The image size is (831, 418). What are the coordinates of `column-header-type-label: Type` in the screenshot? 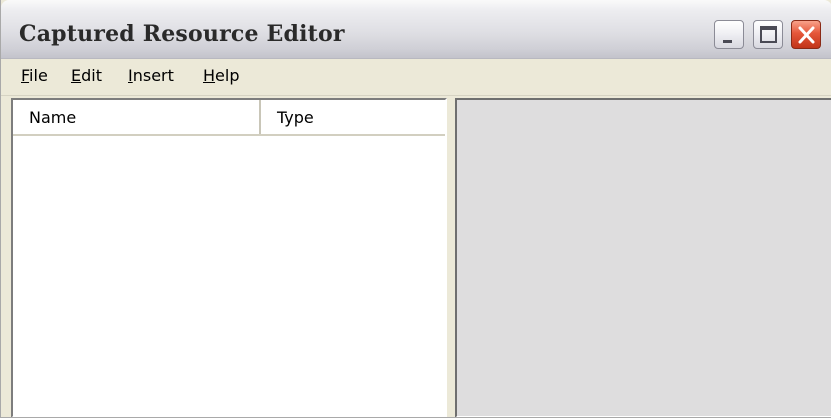 It's located at (295, 117).